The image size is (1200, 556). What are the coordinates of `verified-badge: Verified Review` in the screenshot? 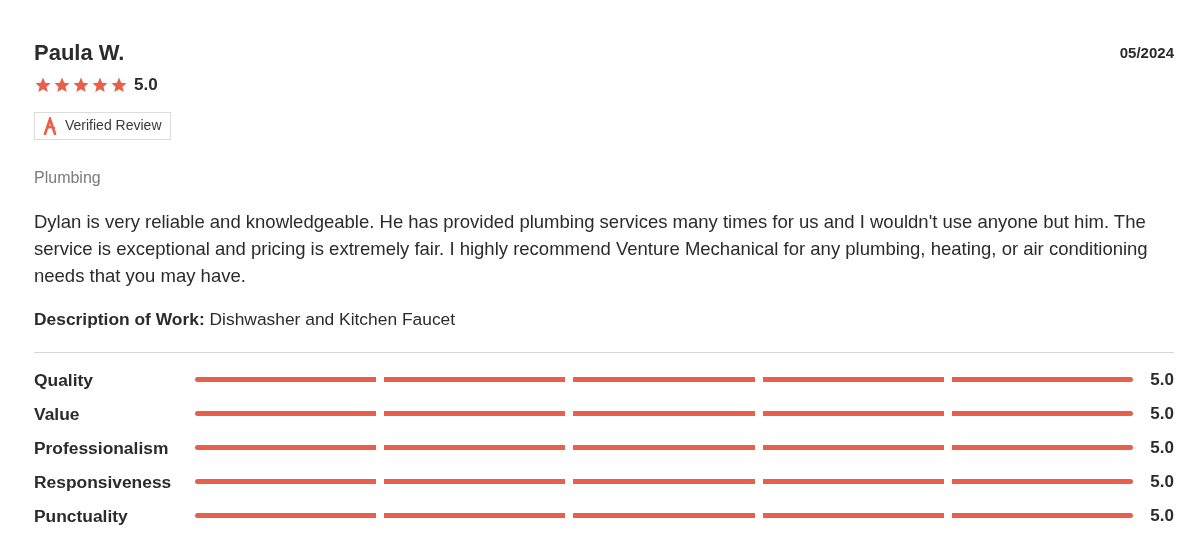 It's located at (102, 125).